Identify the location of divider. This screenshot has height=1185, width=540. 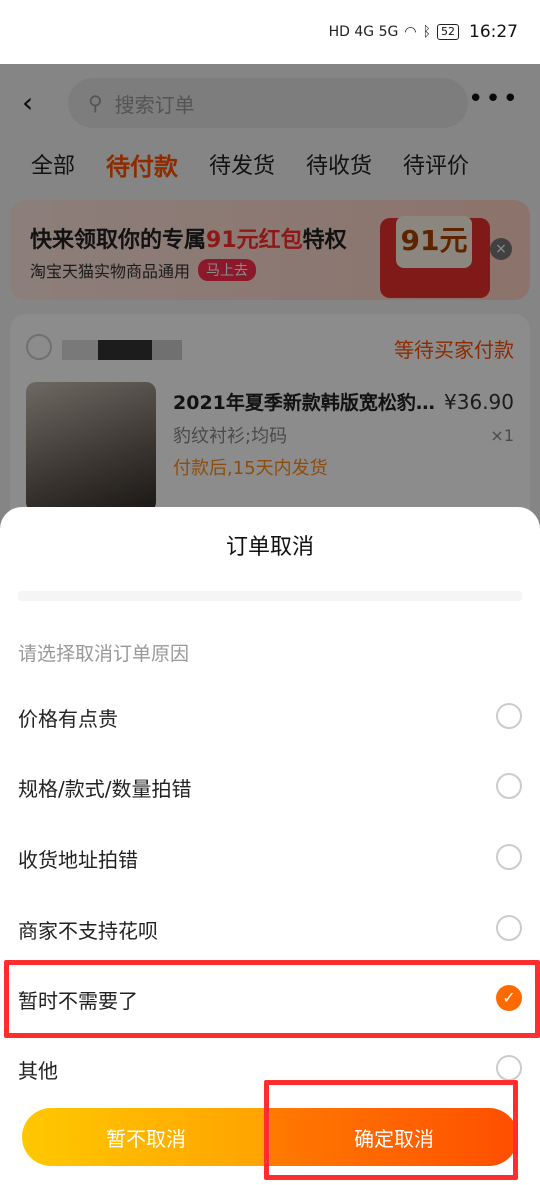
(270, 596).